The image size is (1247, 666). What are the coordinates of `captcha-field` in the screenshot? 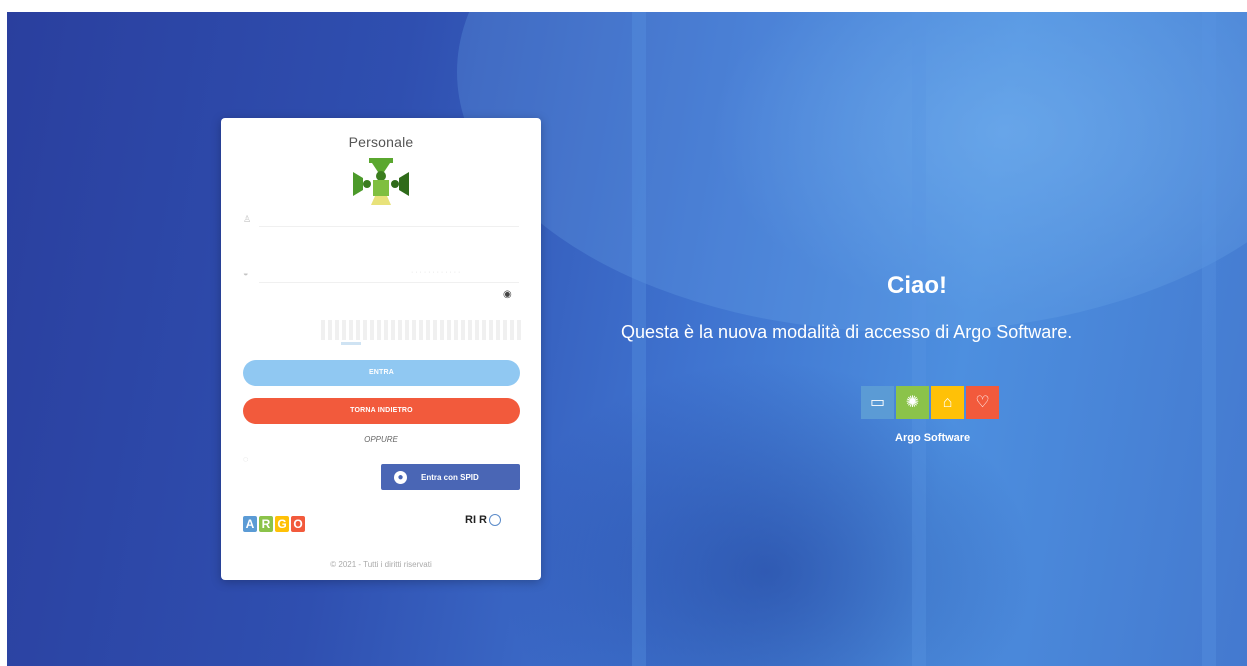 It's located at (421, 330).